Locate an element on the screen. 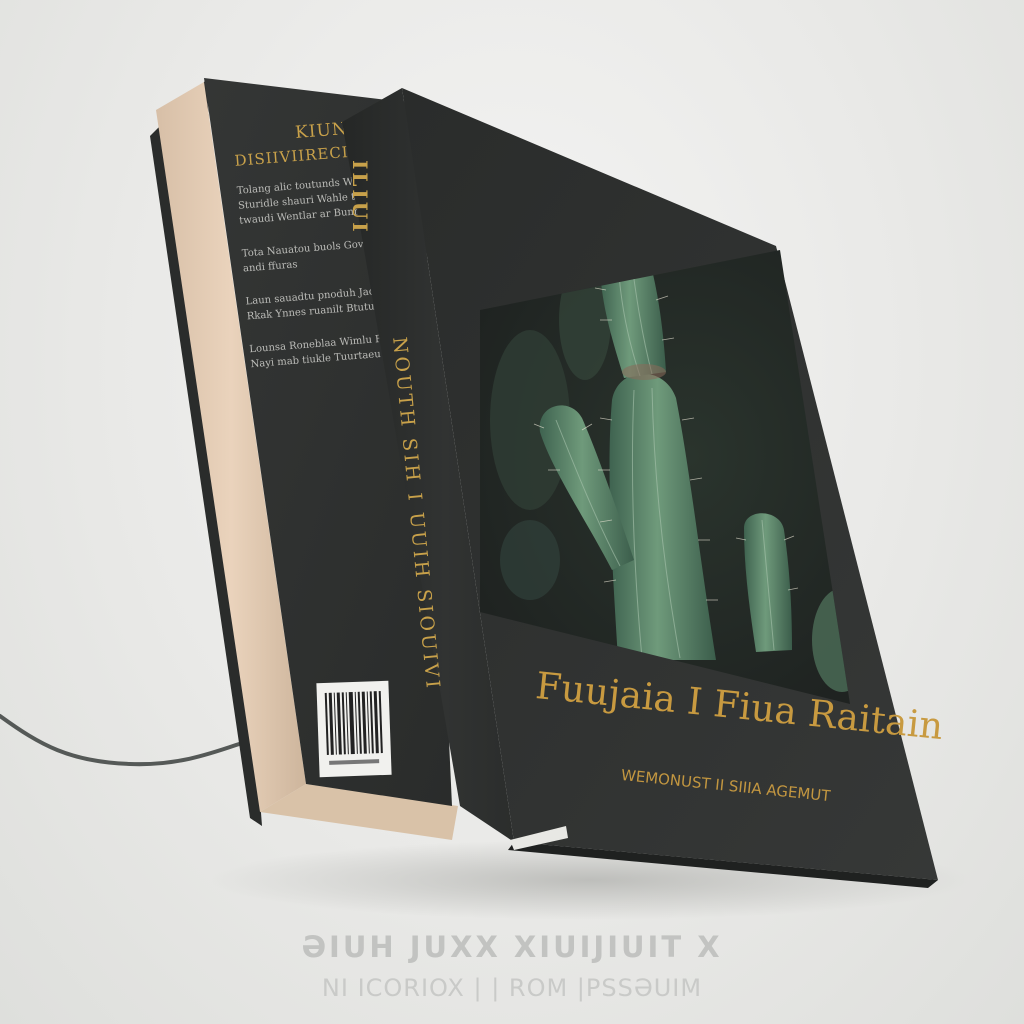 The width and height of the screenshot is (1024, 1024). caption-line-2: NI ICORIOX | | ROM |PSSƏUIM is located at coordinates (512, 988).